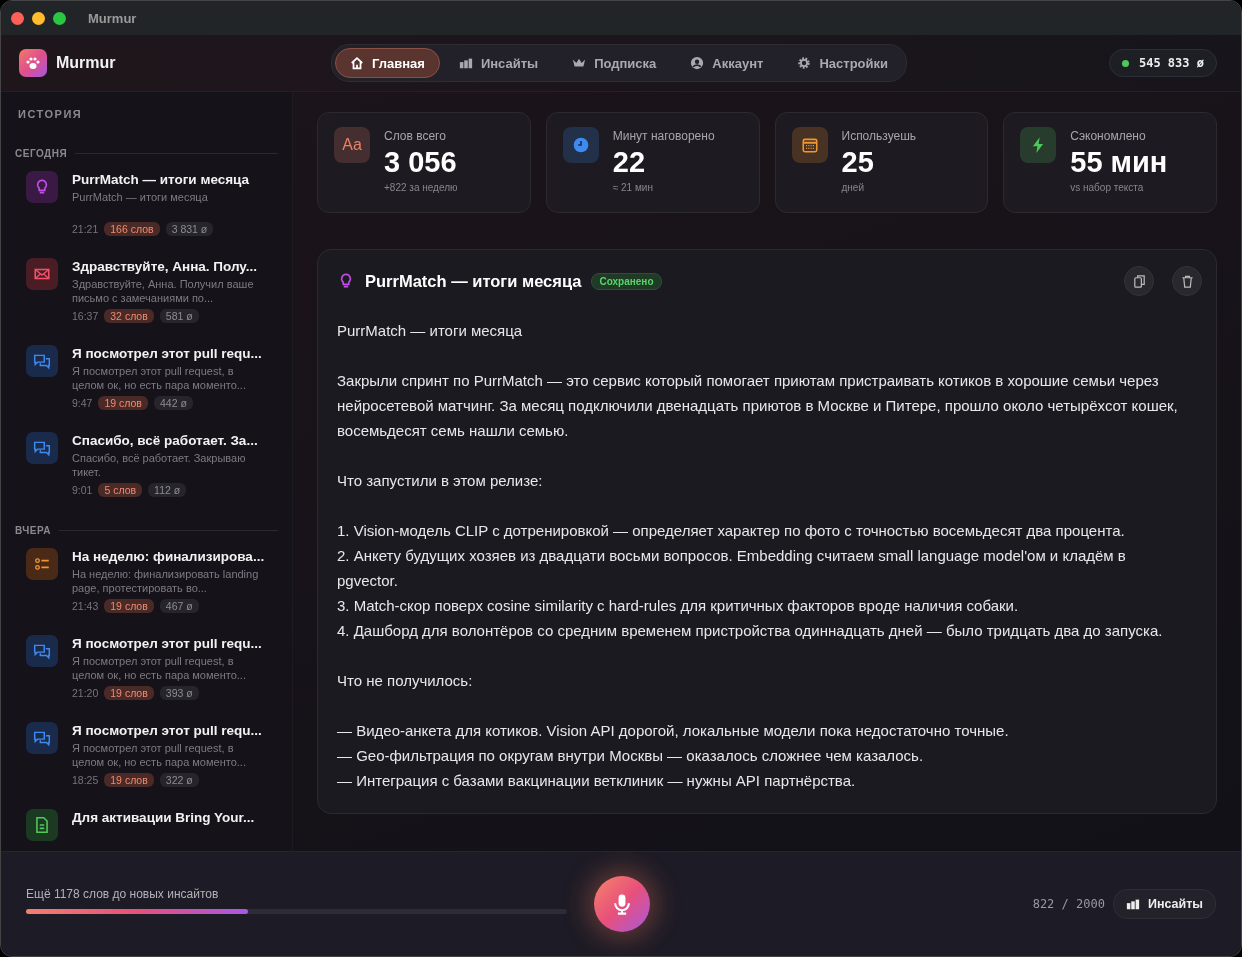 This screenshot has height=957, width=1242. Describe the element at coordinates (853, 187) in the screenshot. I see `stat-note: дней` at that location.